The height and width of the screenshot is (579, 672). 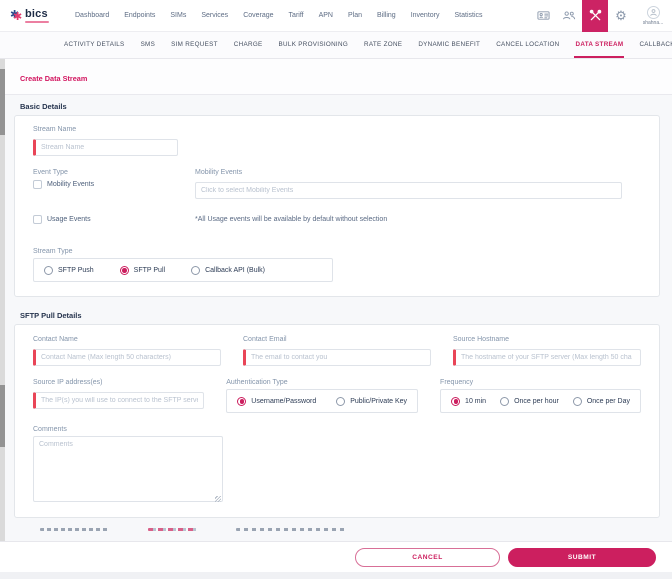 I want to click on clipped-text-fragment, so click(x=173, y=529).